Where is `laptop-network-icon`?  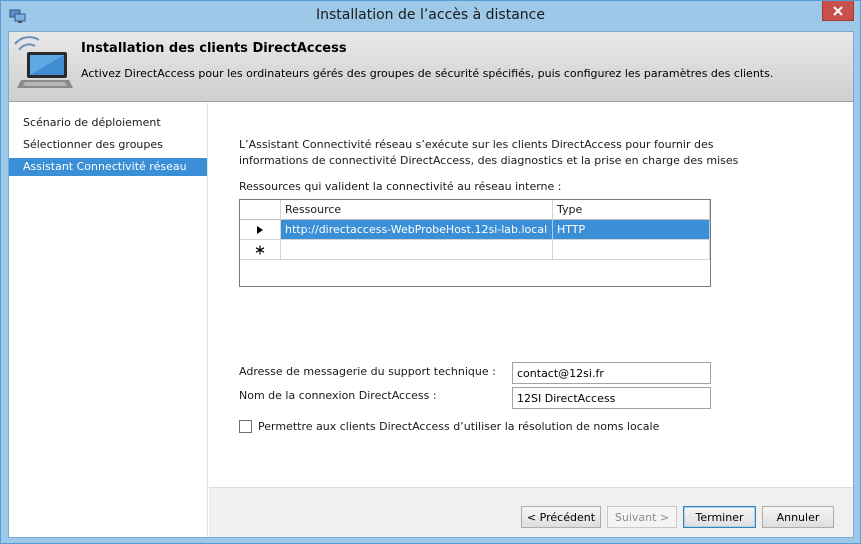
laptop-network-icon is located at coordinates (43, 66).